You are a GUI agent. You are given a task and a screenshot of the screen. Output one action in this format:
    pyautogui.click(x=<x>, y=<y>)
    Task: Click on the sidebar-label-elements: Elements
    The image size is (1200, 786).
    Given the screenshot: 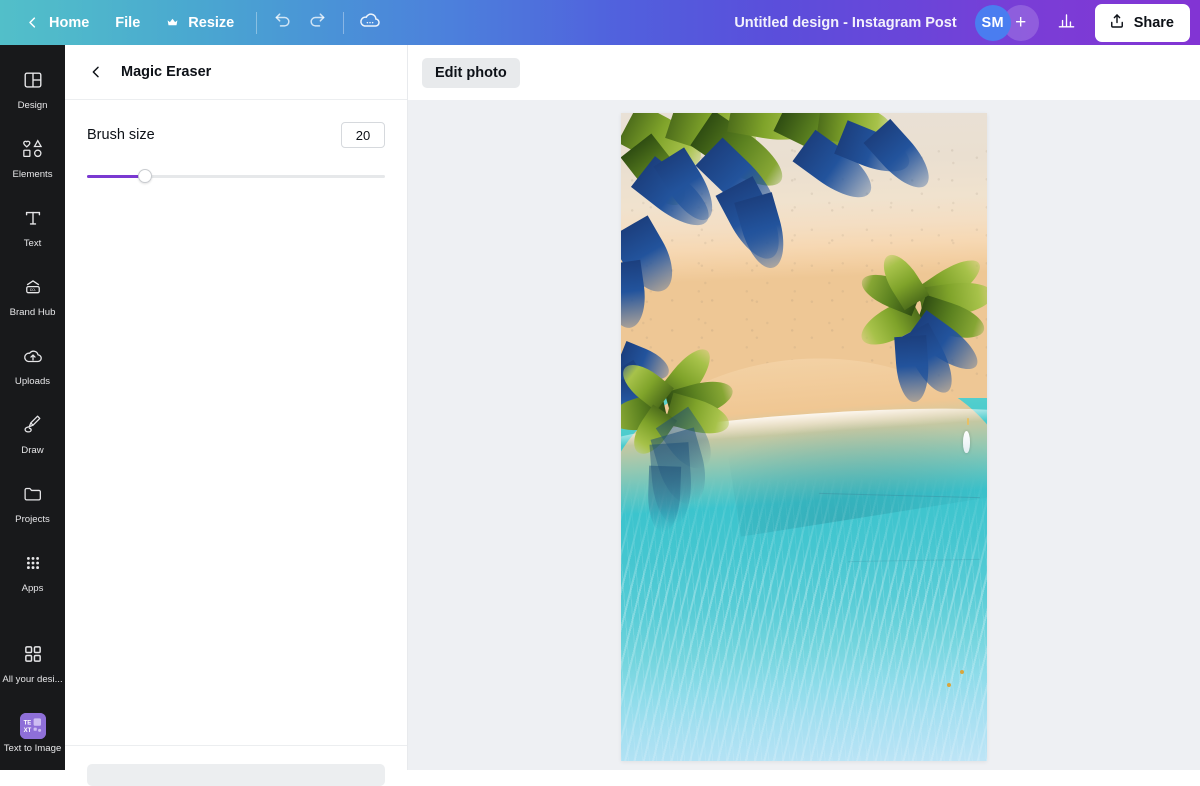 What is the action you would take?
    pyautogui.click(x=32, y=175)
    